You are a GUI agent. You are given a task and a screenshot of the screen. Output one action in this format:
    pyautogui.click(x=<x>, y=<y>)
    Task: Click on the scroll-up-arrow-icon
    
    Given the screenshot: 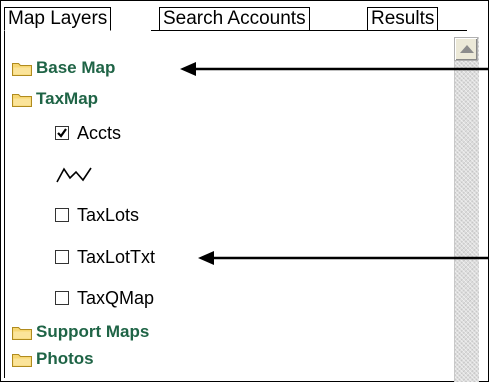 What is the action you would take?
    pyautogui.click(x=467, y=49)
    